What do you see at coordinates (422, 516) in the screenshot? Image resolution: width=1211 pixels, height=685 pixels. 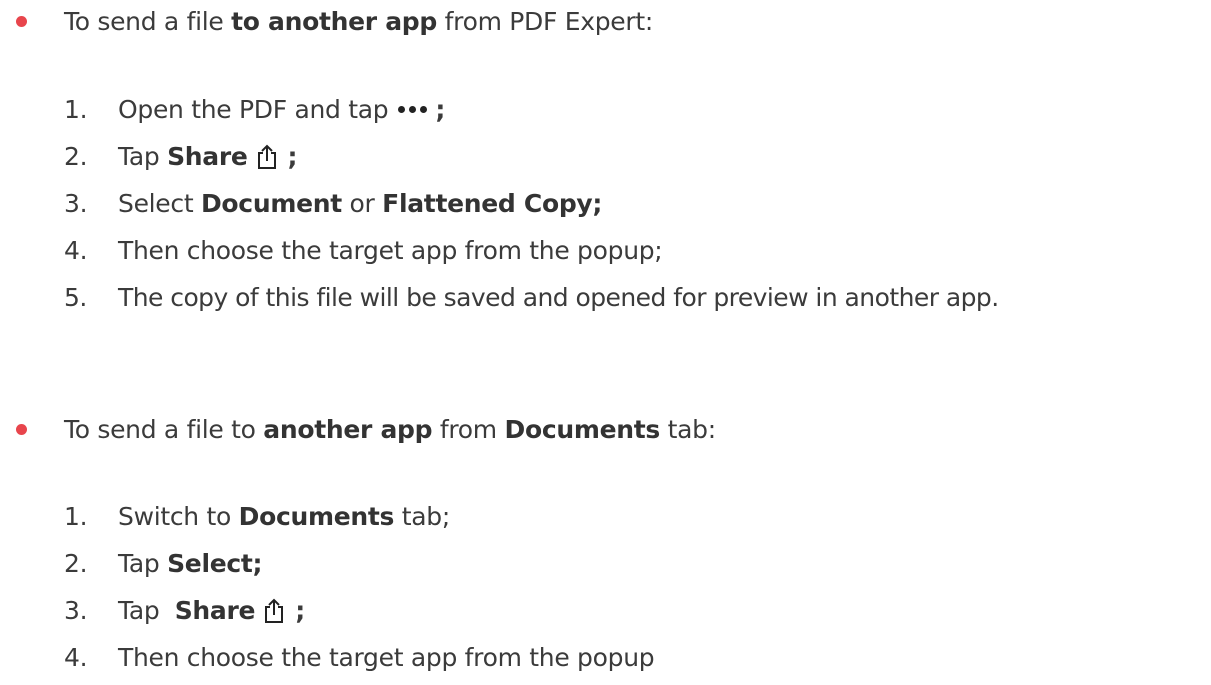 I see `step-text-post: tab;` at bounding box center [422, 516].